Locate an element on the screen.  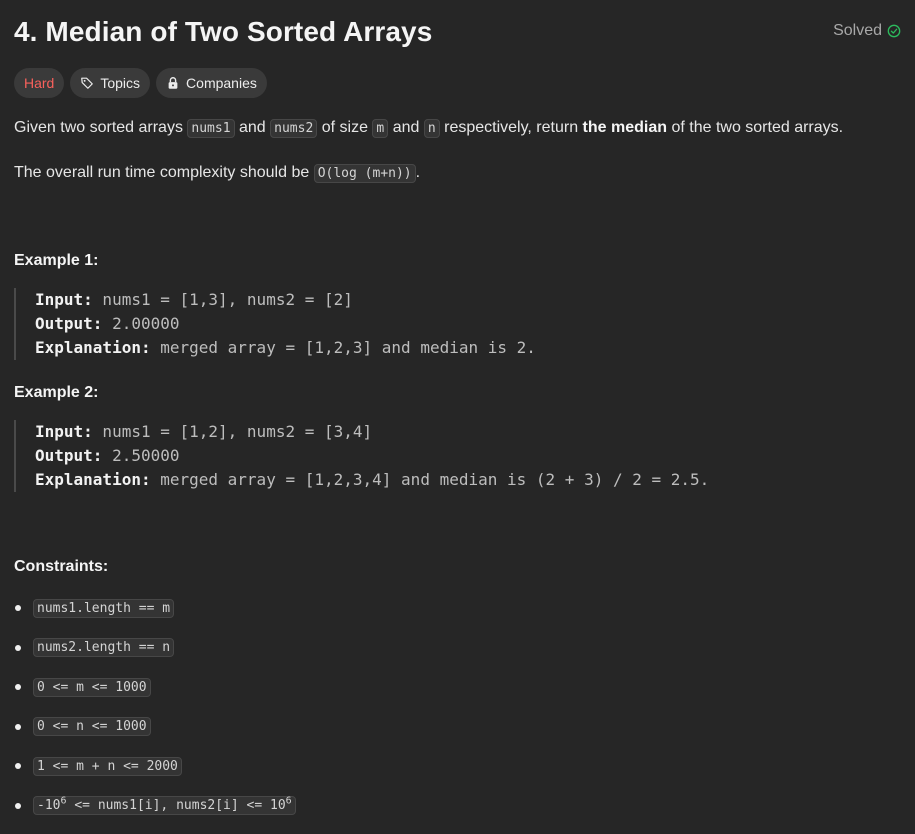
companies-button: Companies is located at coordinates (211, 83).